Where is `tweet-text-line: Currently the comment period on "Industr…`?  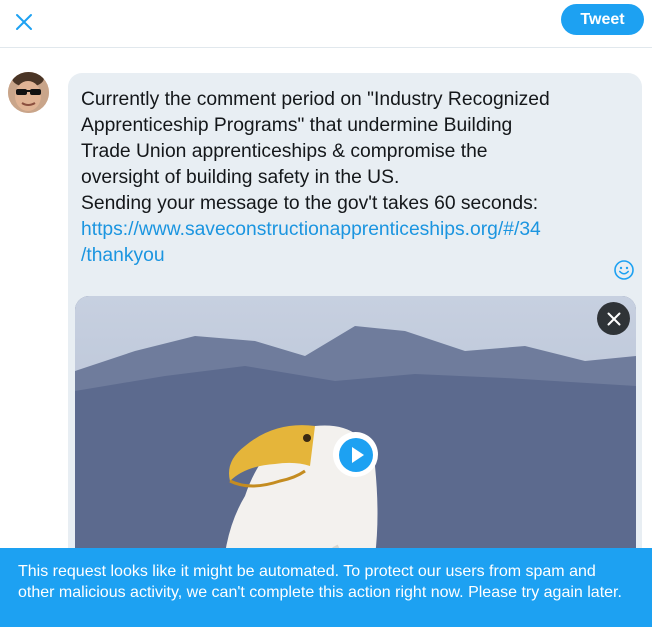 tweet-text-line: Currently the comment period on "Industr… is located at coordinates (315, 99).